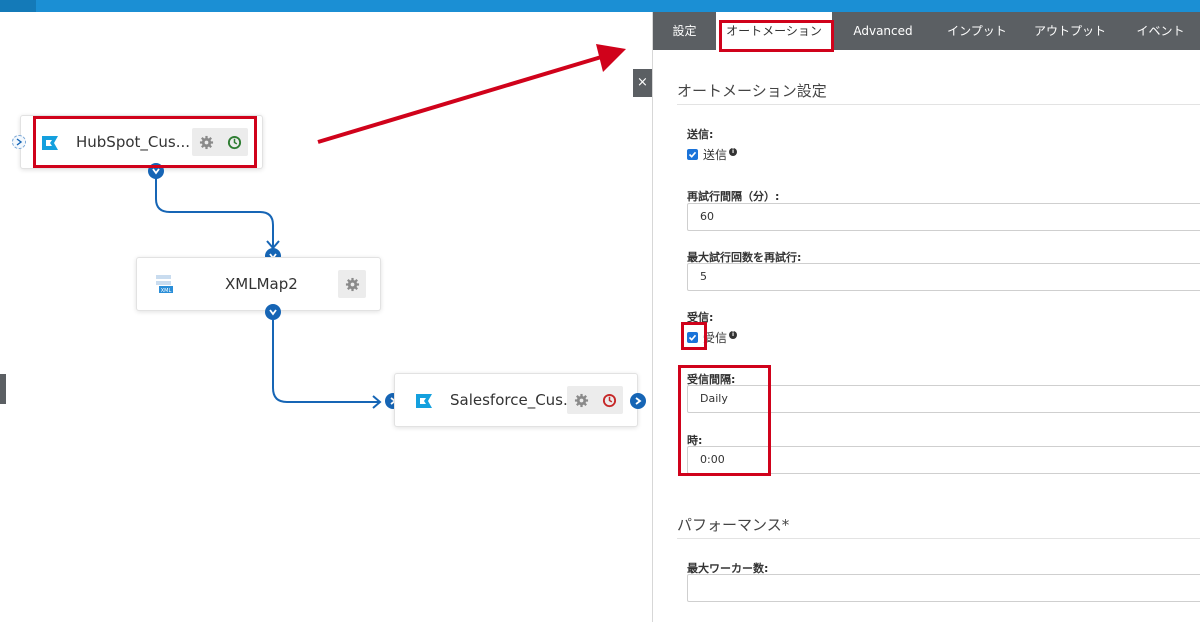 The height and width of the screenshot is (622, 1200). Describe the element at coordinates (164, 284) in the screenshot. I see `xml-map-icon: XML` at that location.